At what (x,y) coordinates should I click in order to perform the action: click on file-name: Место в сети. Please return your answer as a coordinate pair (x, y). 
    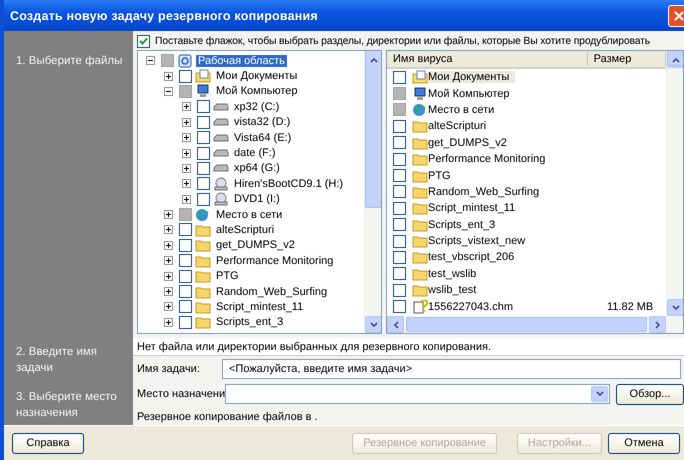
    Looking at the image, I should click on (464, 110).